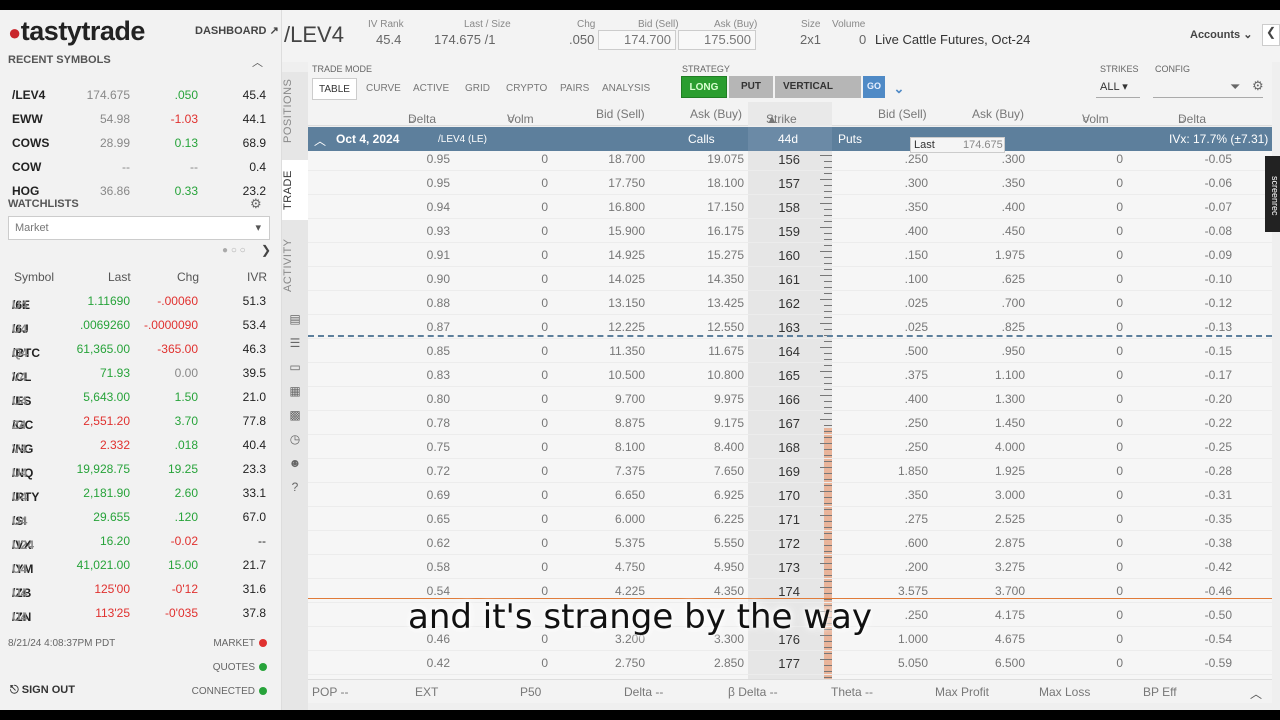  What do you see at coordinates (899, 87) in the screenshot?
I see `chevron-down-icon: ⌄` at bounding box center [899, 87].